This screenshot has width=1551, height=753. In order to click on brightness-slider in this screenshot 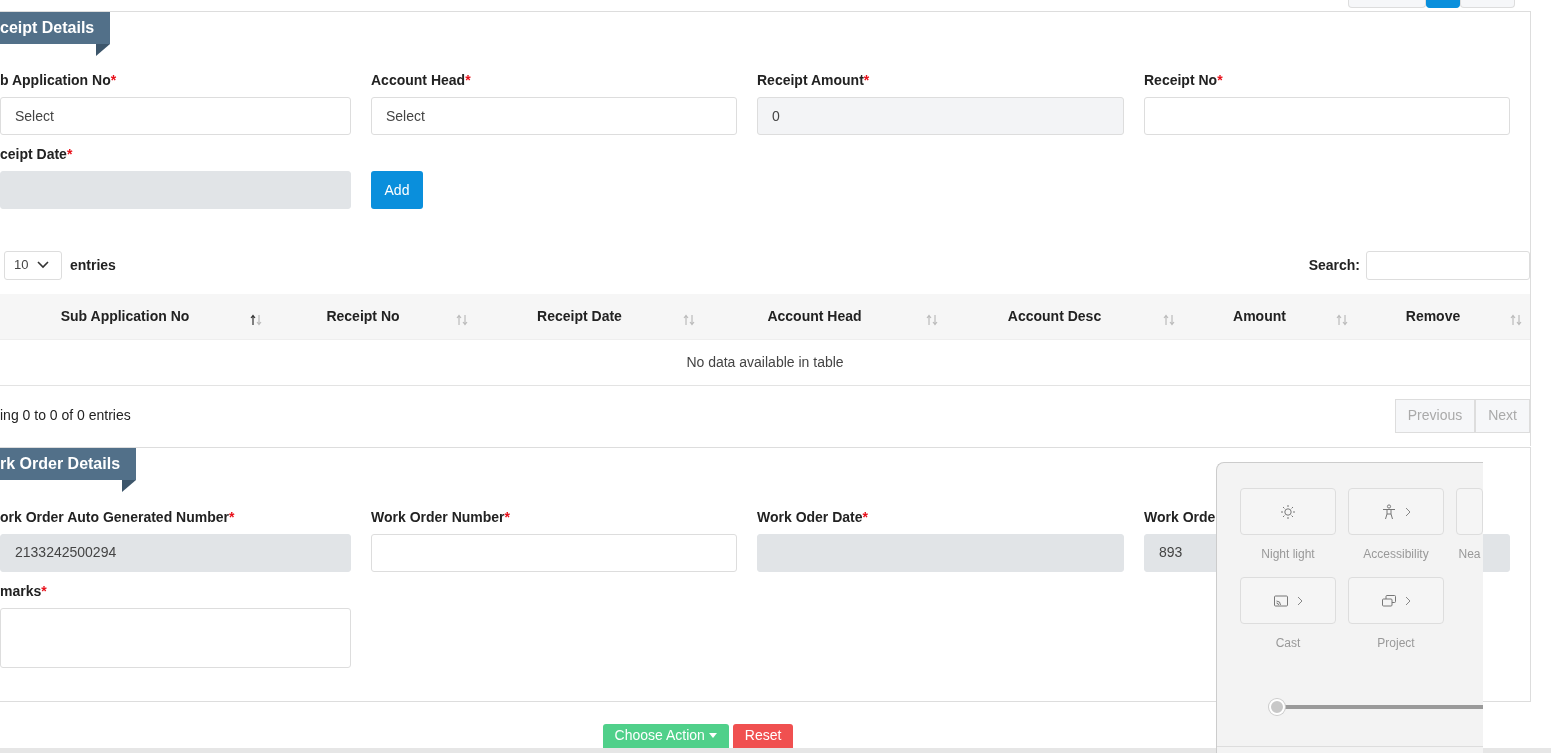, I will do `click(1376, 707)`.